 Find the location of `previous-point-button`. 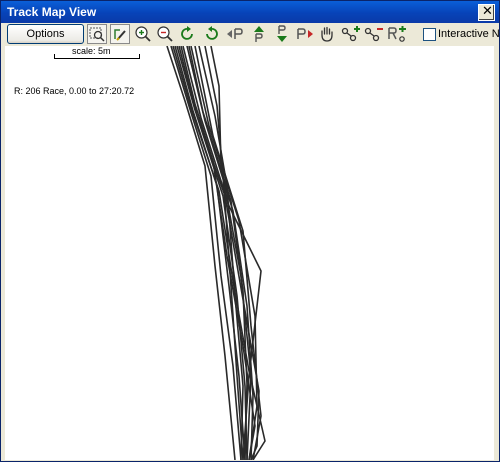

previous-point-button is located at coordinates (235, 34).